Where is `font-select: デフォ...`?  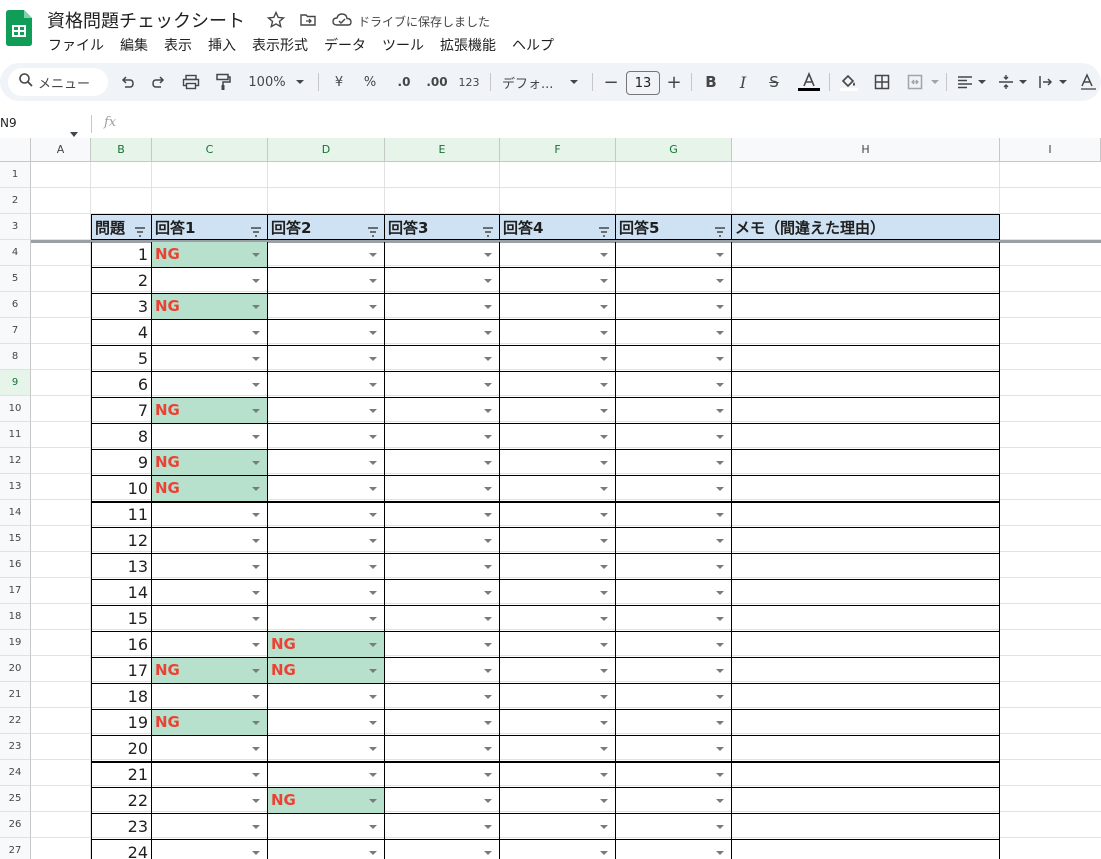
font-select: デフォ... is located at coordinates (532, 82).